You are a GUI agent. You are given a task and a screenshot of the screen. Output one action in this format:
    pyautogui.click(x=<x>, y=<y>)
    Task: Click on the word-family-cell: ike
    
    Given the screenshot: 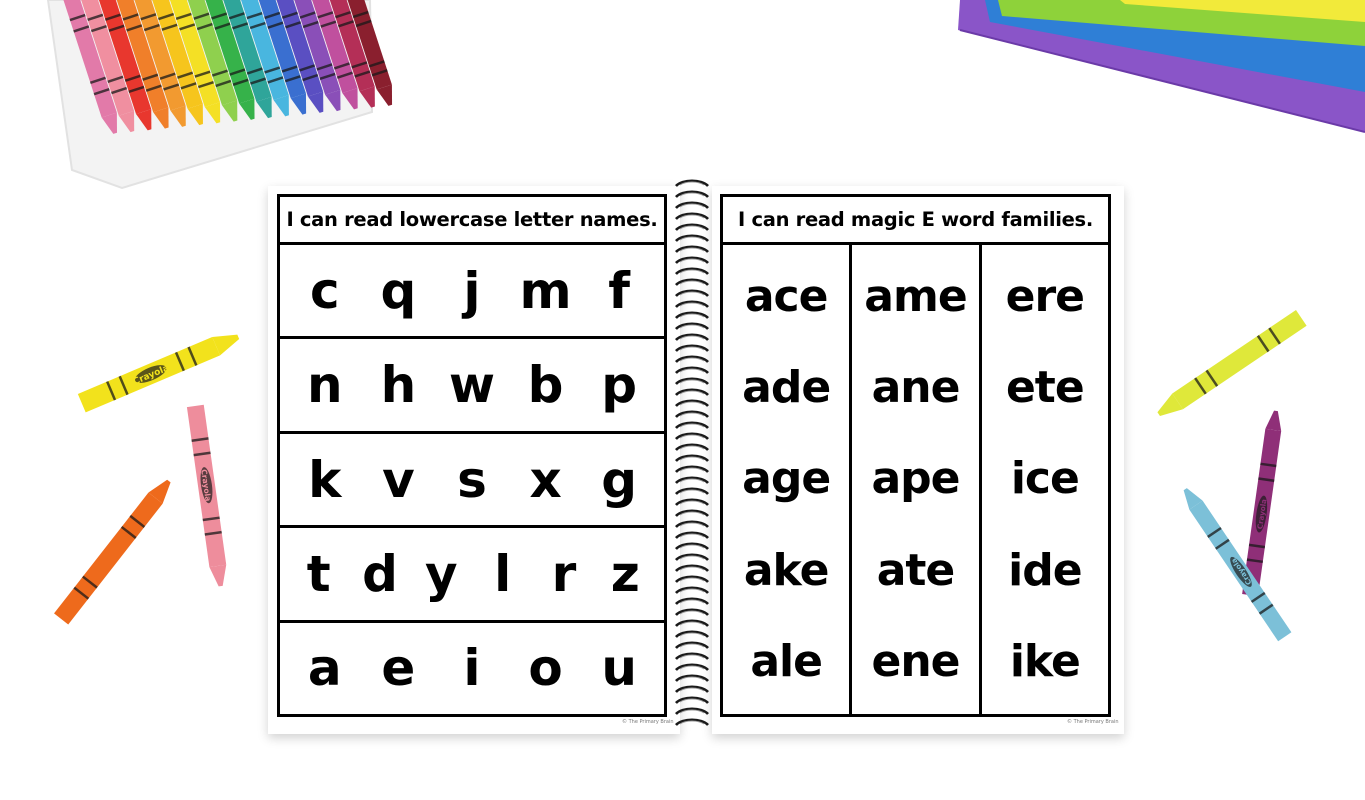 What is the action you would take?
    pyautogui.click(x=1045, y=662)
    